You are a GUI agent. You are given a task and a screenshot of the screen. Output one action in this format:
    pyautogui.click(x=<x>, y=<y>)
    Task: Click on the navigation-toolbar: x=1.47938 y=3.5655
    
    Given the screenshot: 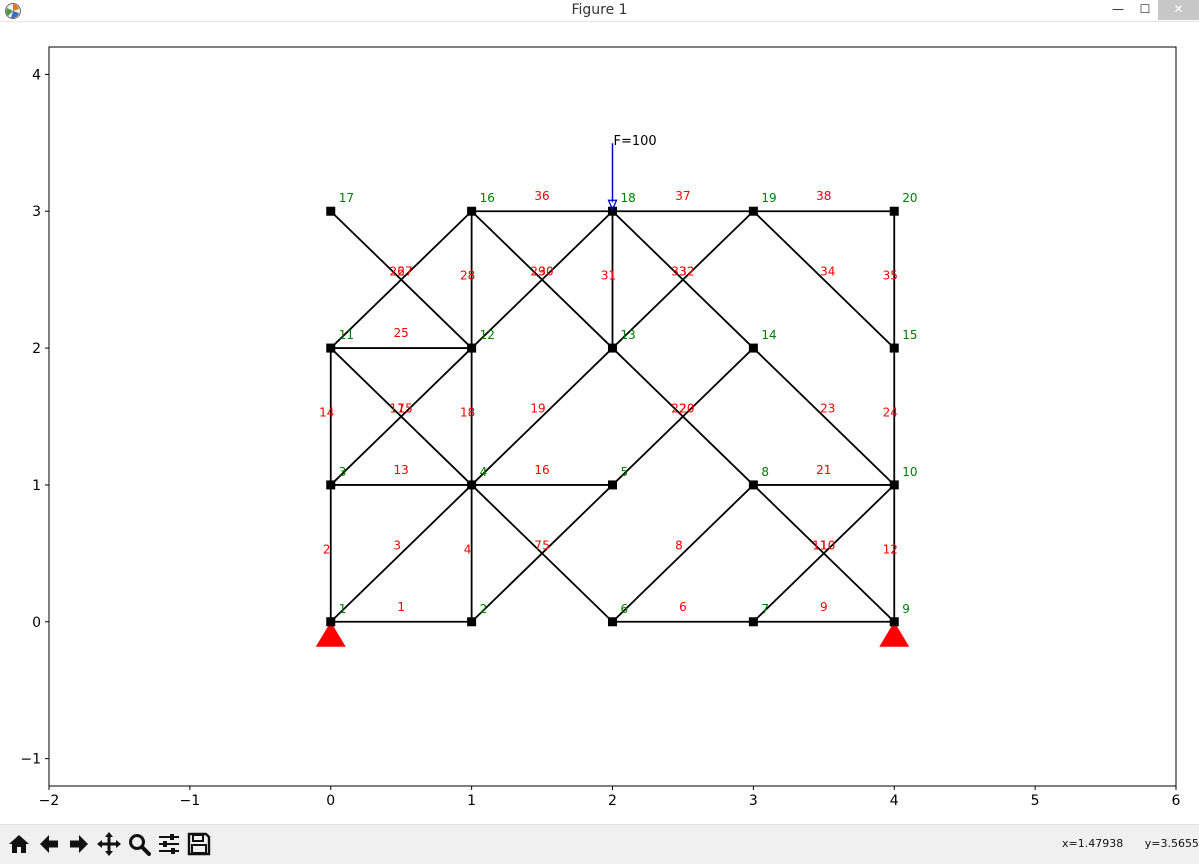 What is the action you would take?
    pyautogui.click(x=599, y=844)
    